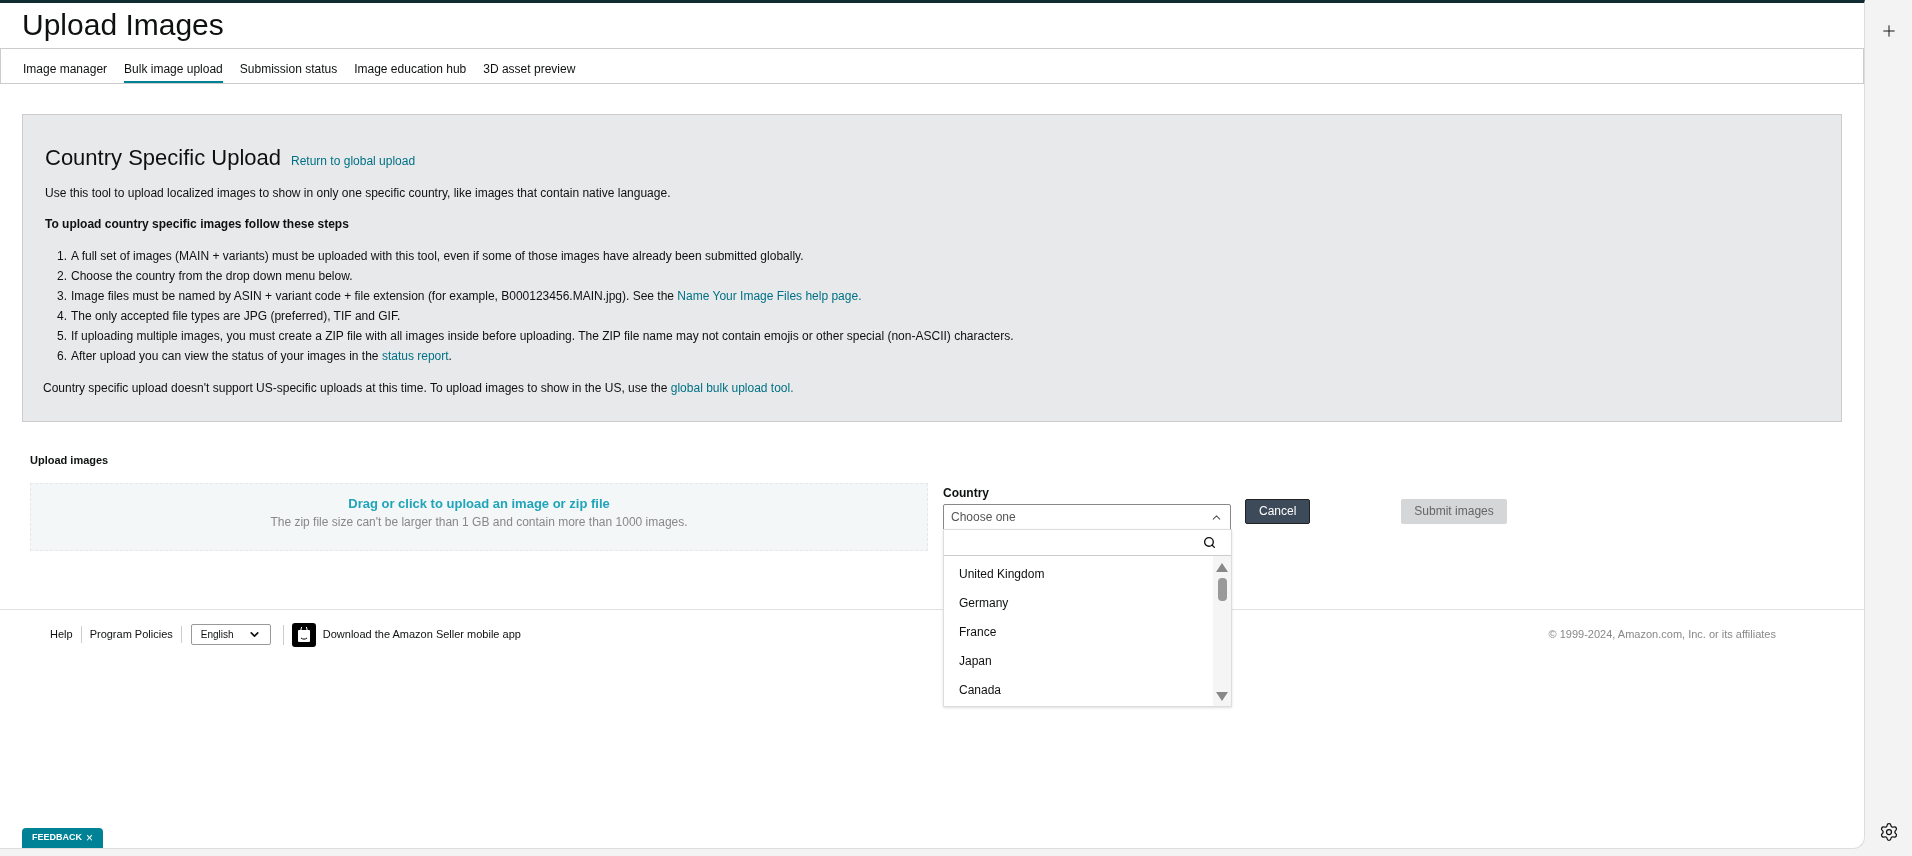 Image resolution: width=1912 pixels, height=856 pixels. What do you see at coordinates (415, 356) in the screenshot?
I see `status-report-link: status report` at bounding box center [415, 356].